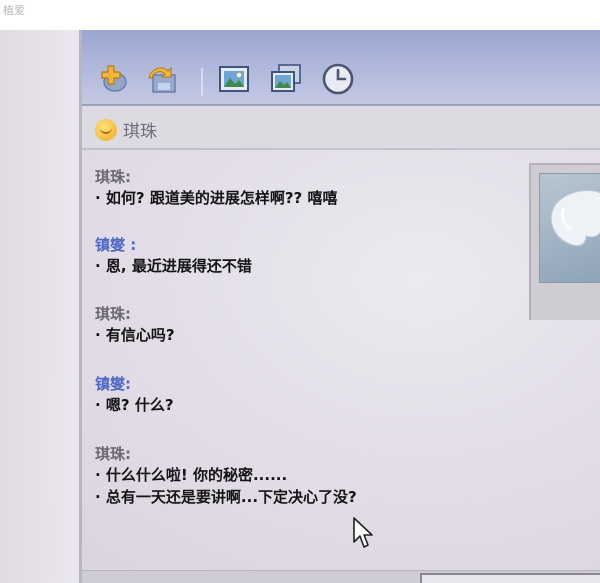  What do you see at coordinates (216, 188) in the screenshot?
I see `message-1: 琪珠: · 如何? 跟道美的进展怎样啊?? 嘻嘻` at bounding box center [216, 188].